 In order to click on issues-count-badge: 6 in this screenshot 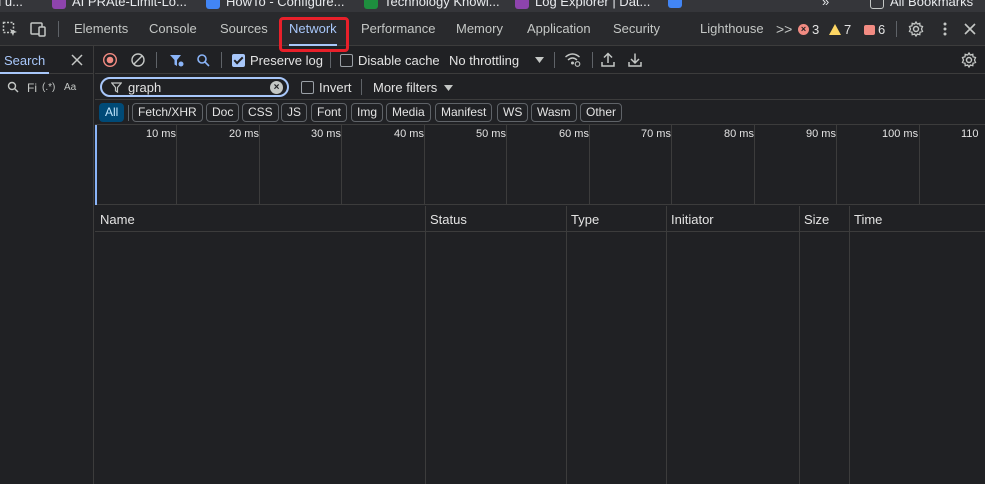, I will do `click(874, 29)`.